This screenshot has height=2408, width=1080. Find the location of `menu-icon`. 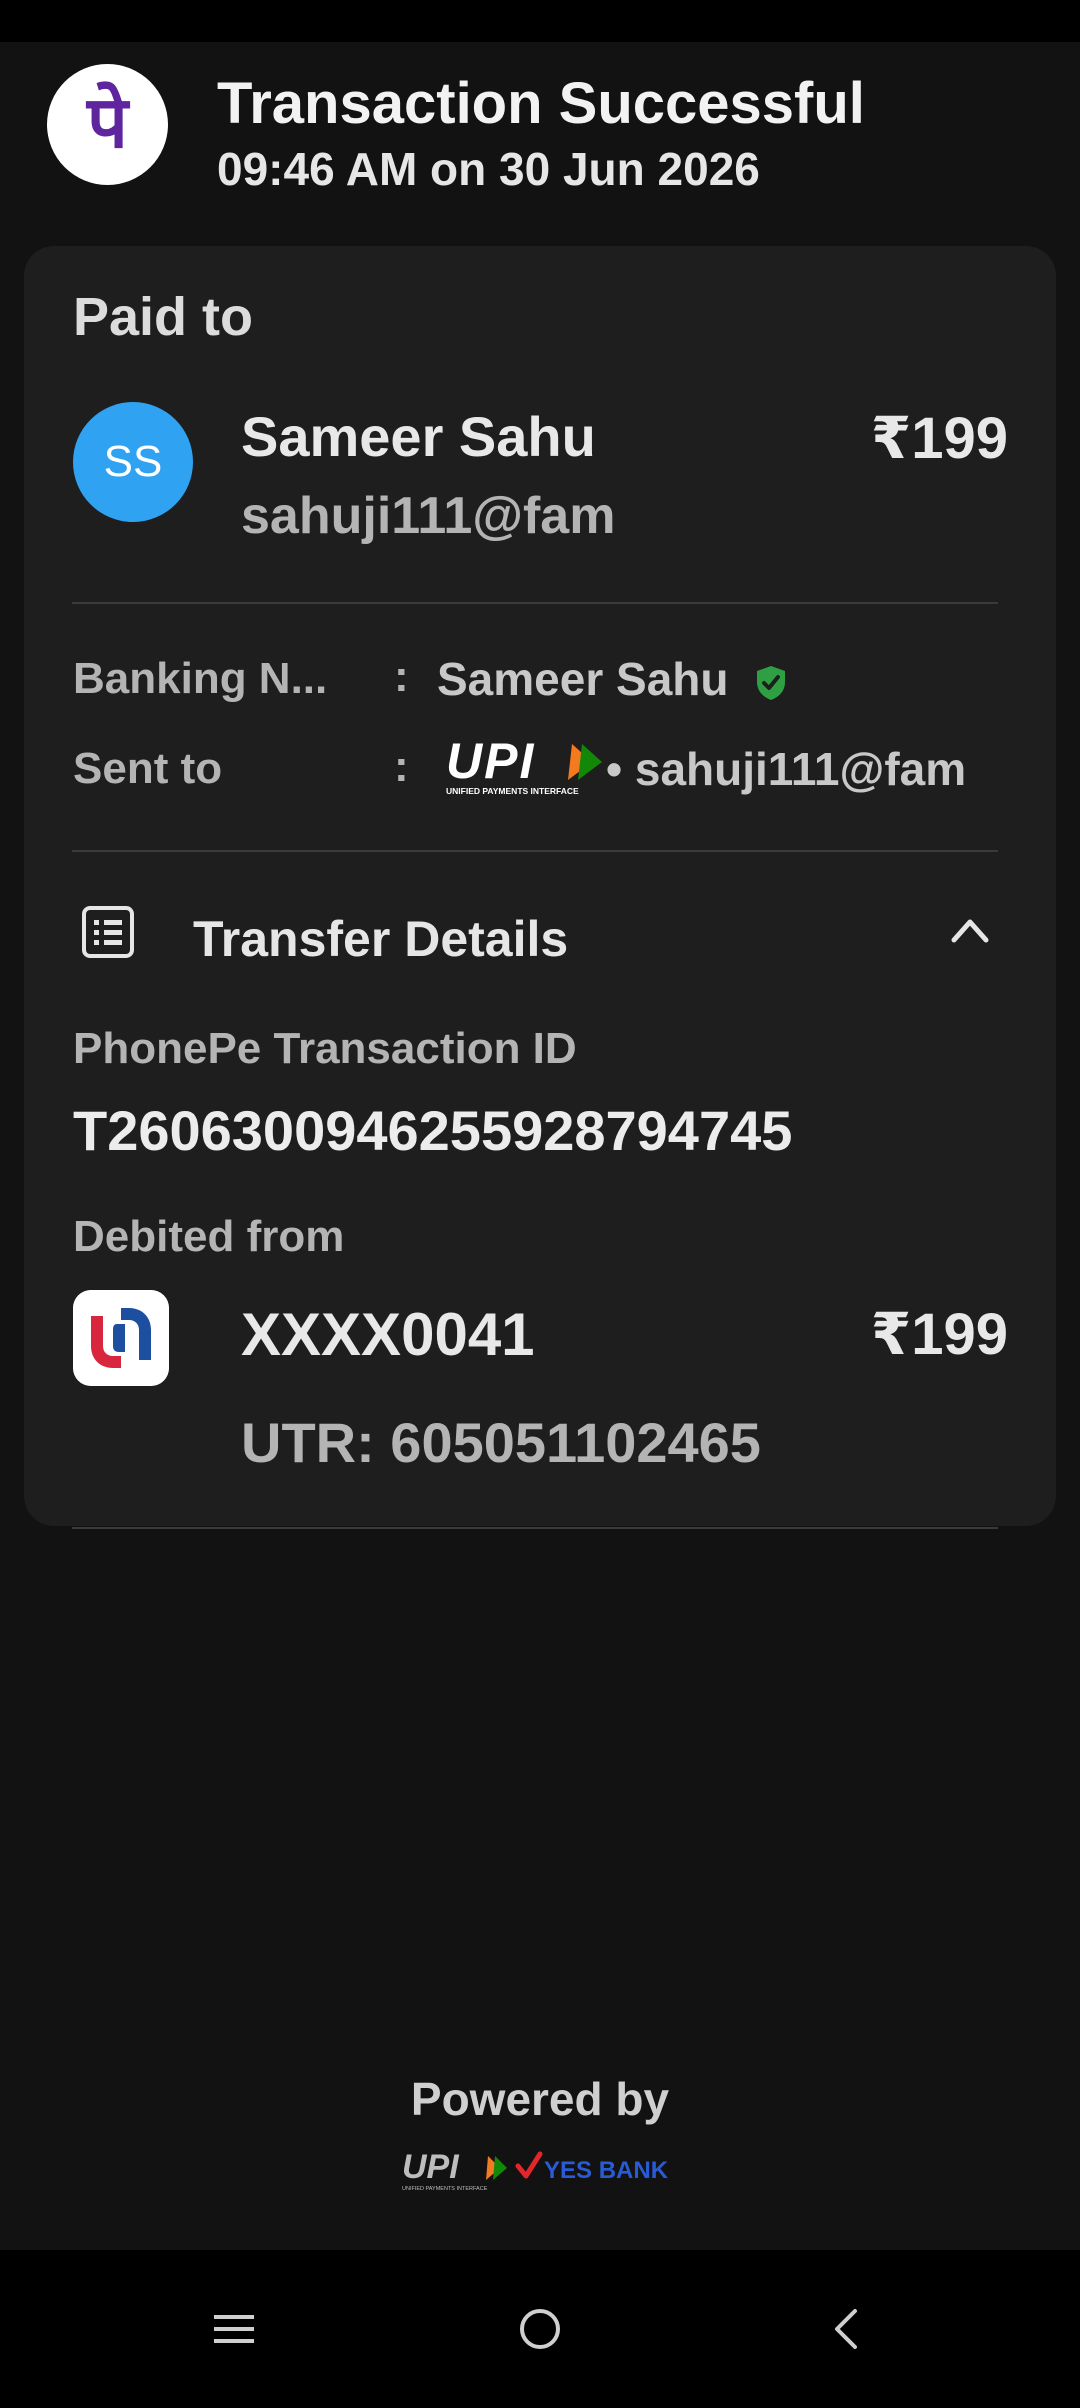

menu-icon is located at coordinates (234, 2329).